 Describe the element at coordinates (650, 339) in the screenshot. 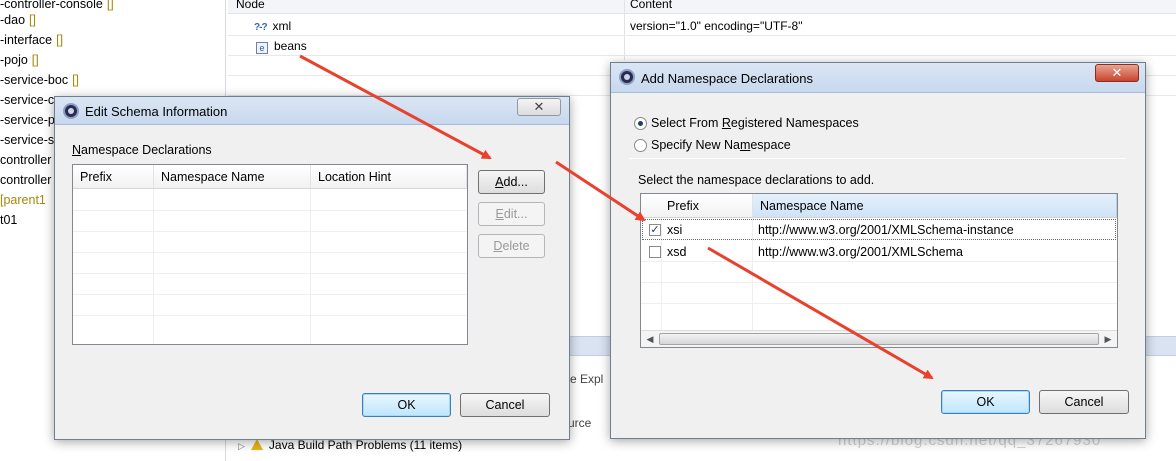

I see `scroll-left-icon: ◀` at that location.